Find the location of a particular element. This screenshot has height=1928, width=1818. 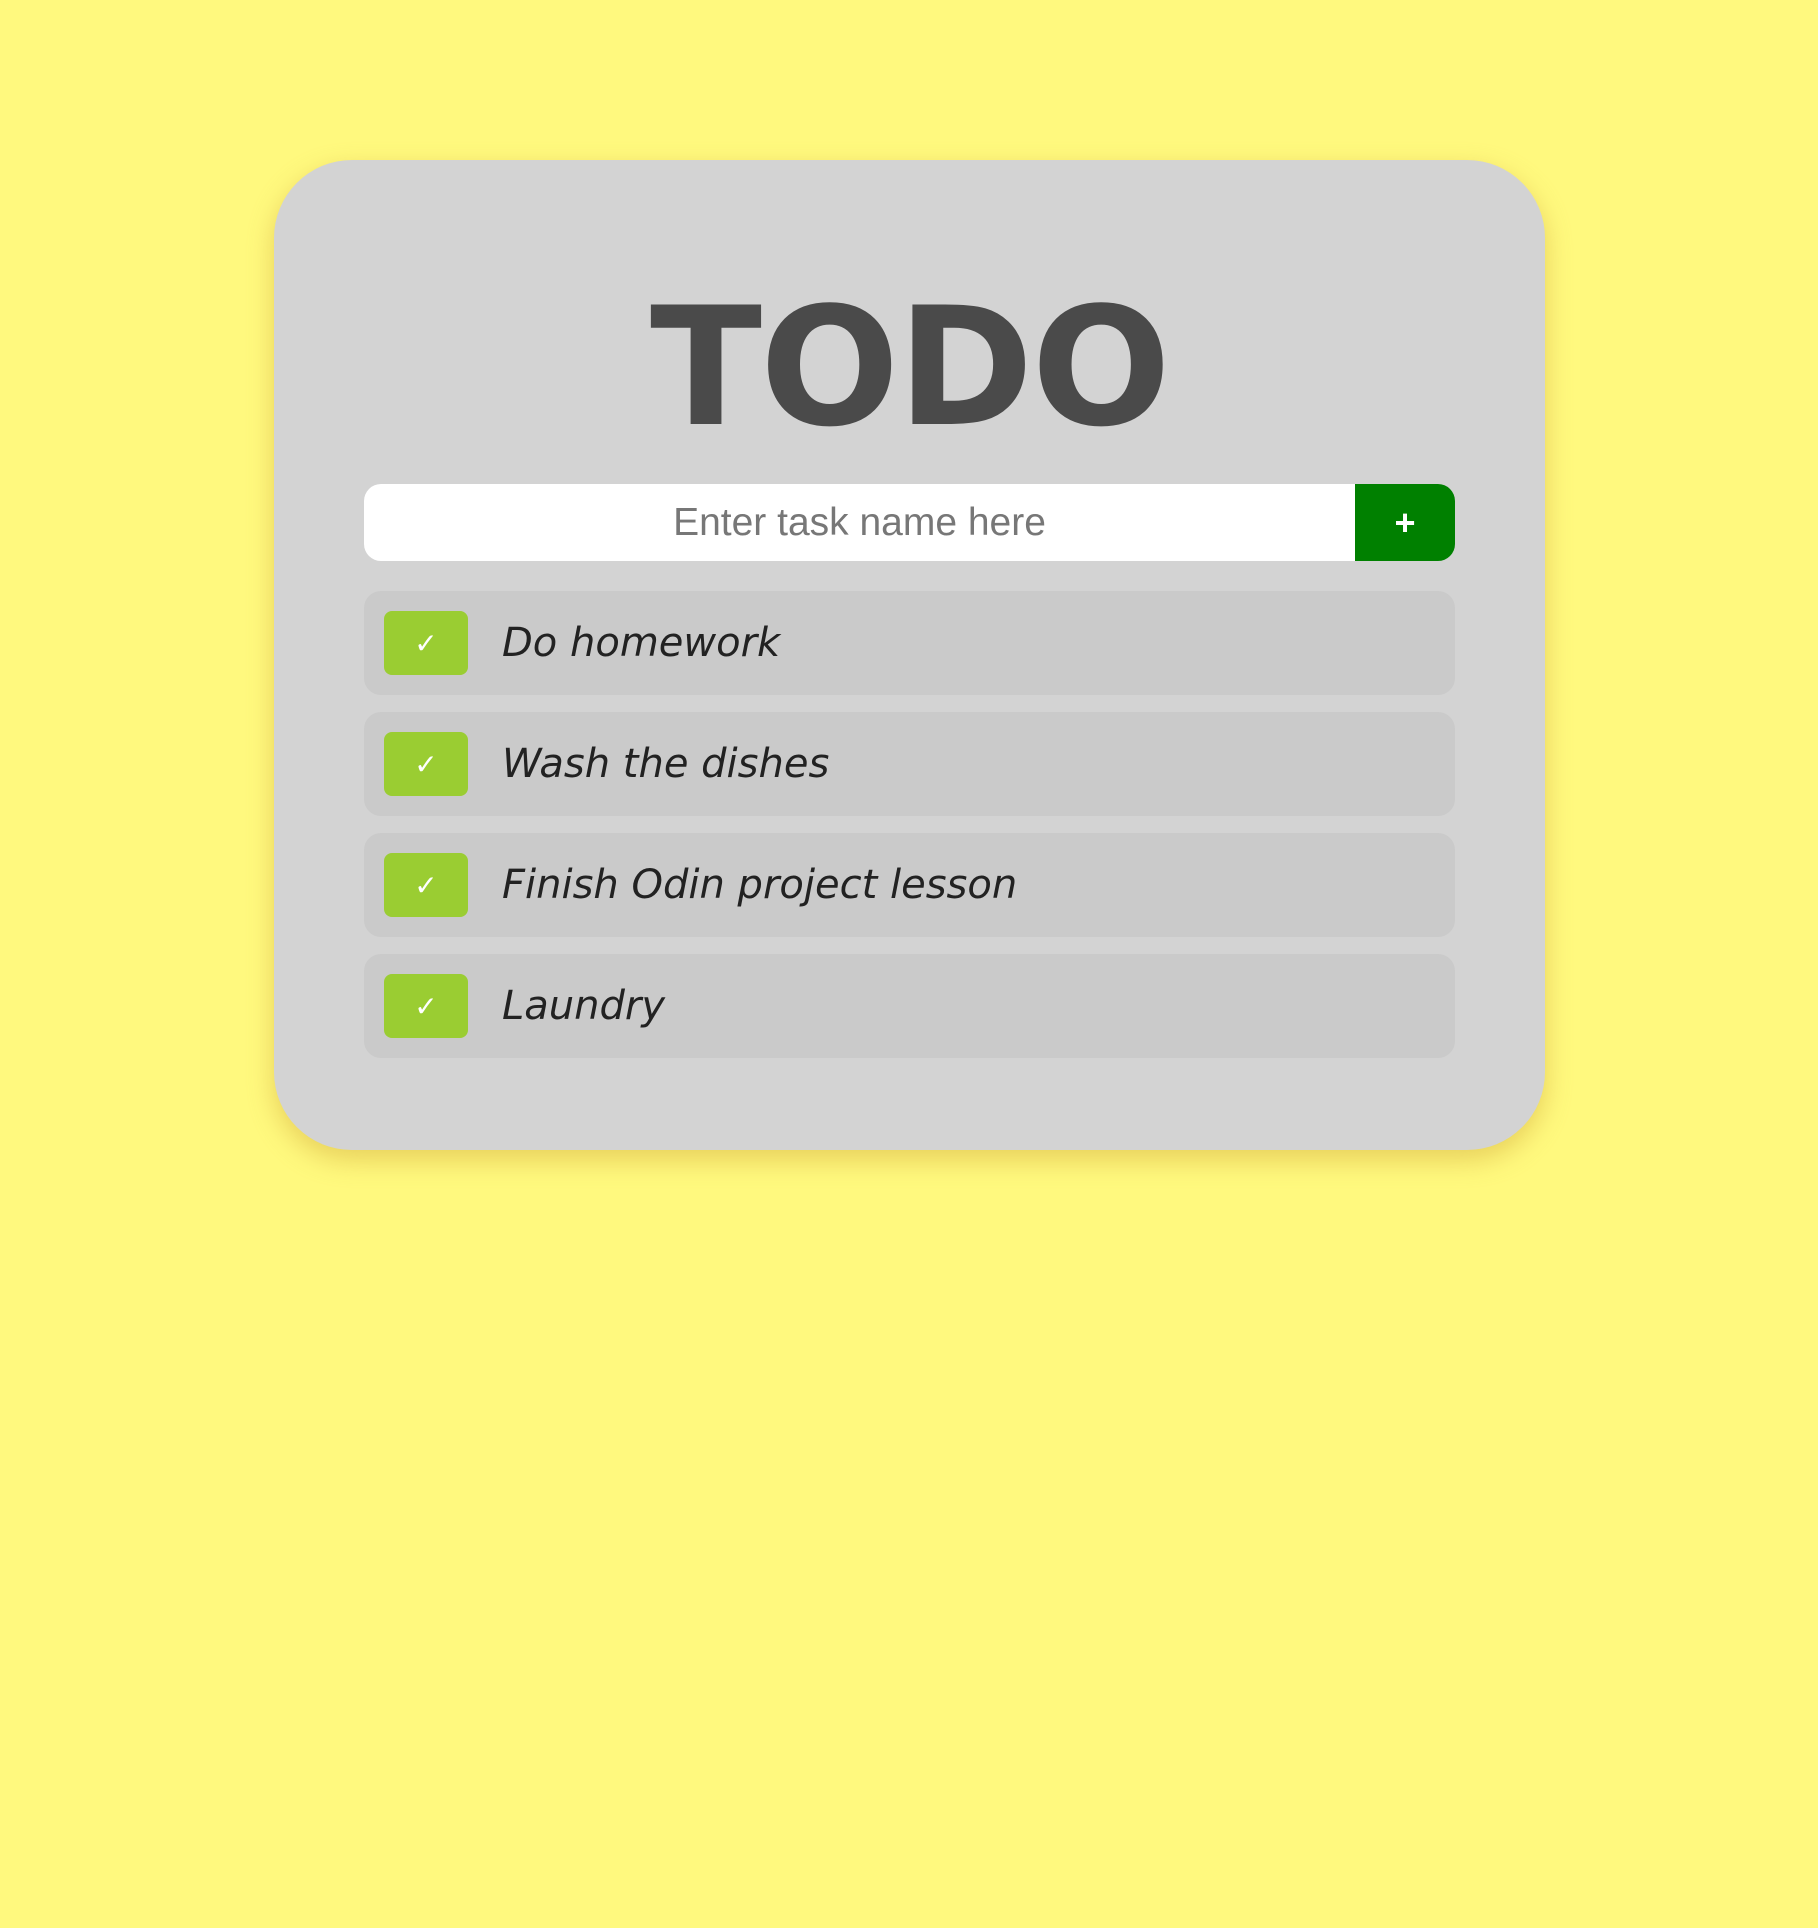

task-item: ✓ Laundry is located at coordinates (909, 1006).